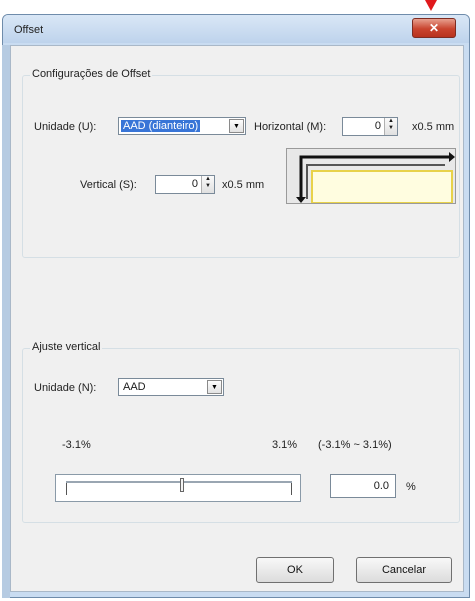  I want to click on ok-button: OK, so click(295, 570).